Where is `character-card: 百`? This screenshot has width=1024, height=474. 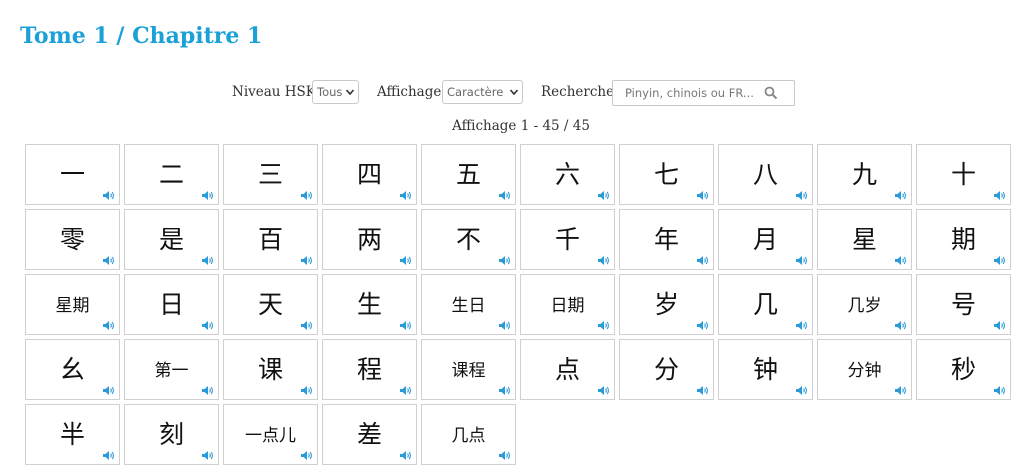
character-card: 百 is located at coordinates (270, 239).